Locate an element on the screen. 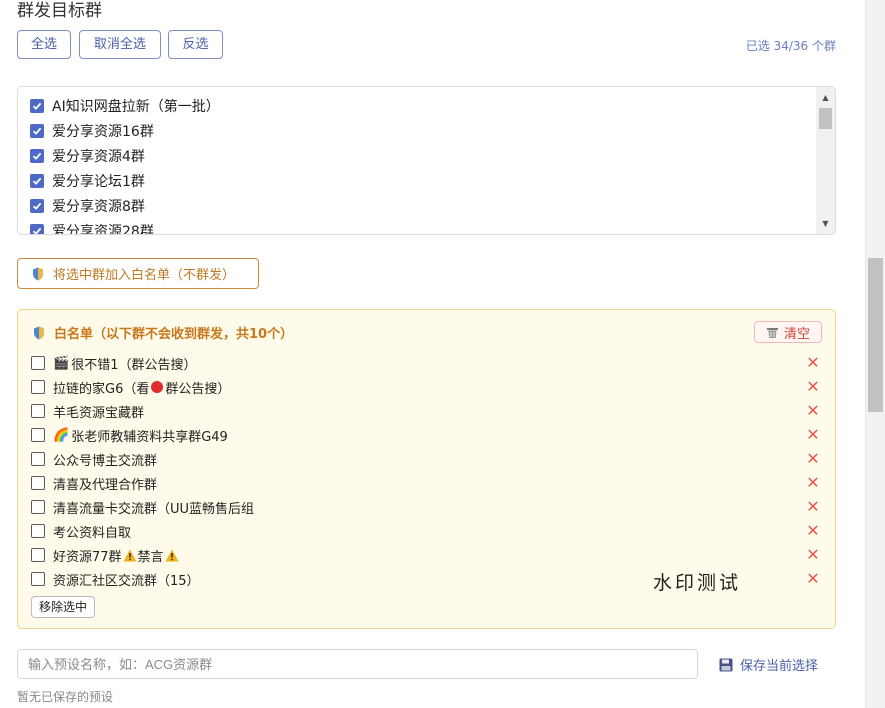 This screenshot has height=708, width=885. group-list-item: 爱分享资源8群 is located at coordinates (87, 206).